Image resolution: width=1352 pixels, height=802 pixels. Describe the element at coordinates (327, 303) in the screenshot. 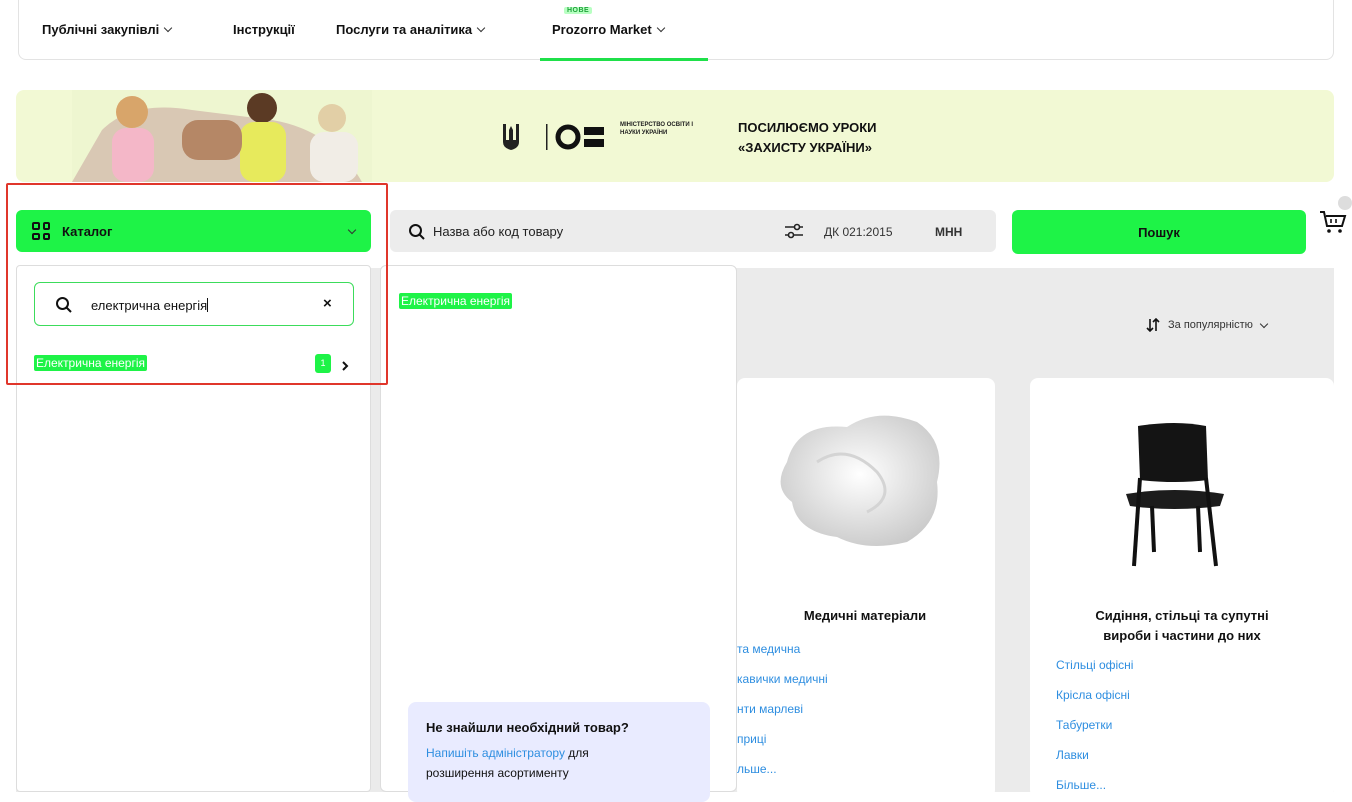

I see `close-icon: ×` at that location.